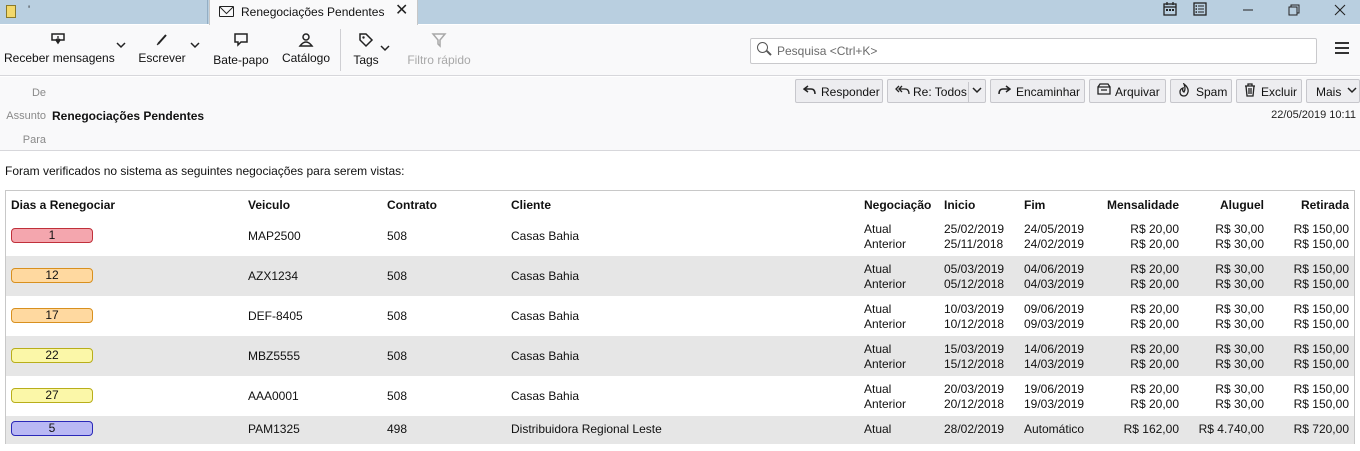  I want to click on tab-message: Renegociações Pendentes - ✕, so click(313, 12).